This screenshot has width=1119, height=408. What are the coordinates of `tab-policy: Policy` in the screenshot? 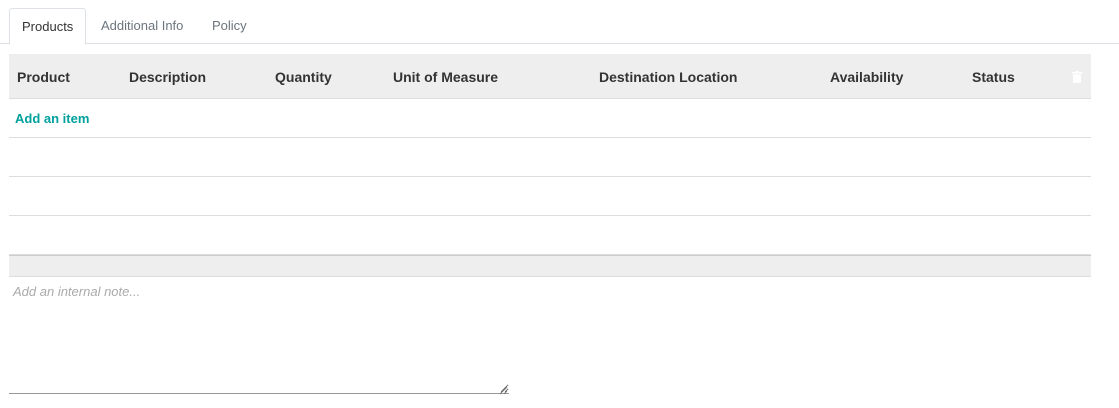 It's located at (229, 26).